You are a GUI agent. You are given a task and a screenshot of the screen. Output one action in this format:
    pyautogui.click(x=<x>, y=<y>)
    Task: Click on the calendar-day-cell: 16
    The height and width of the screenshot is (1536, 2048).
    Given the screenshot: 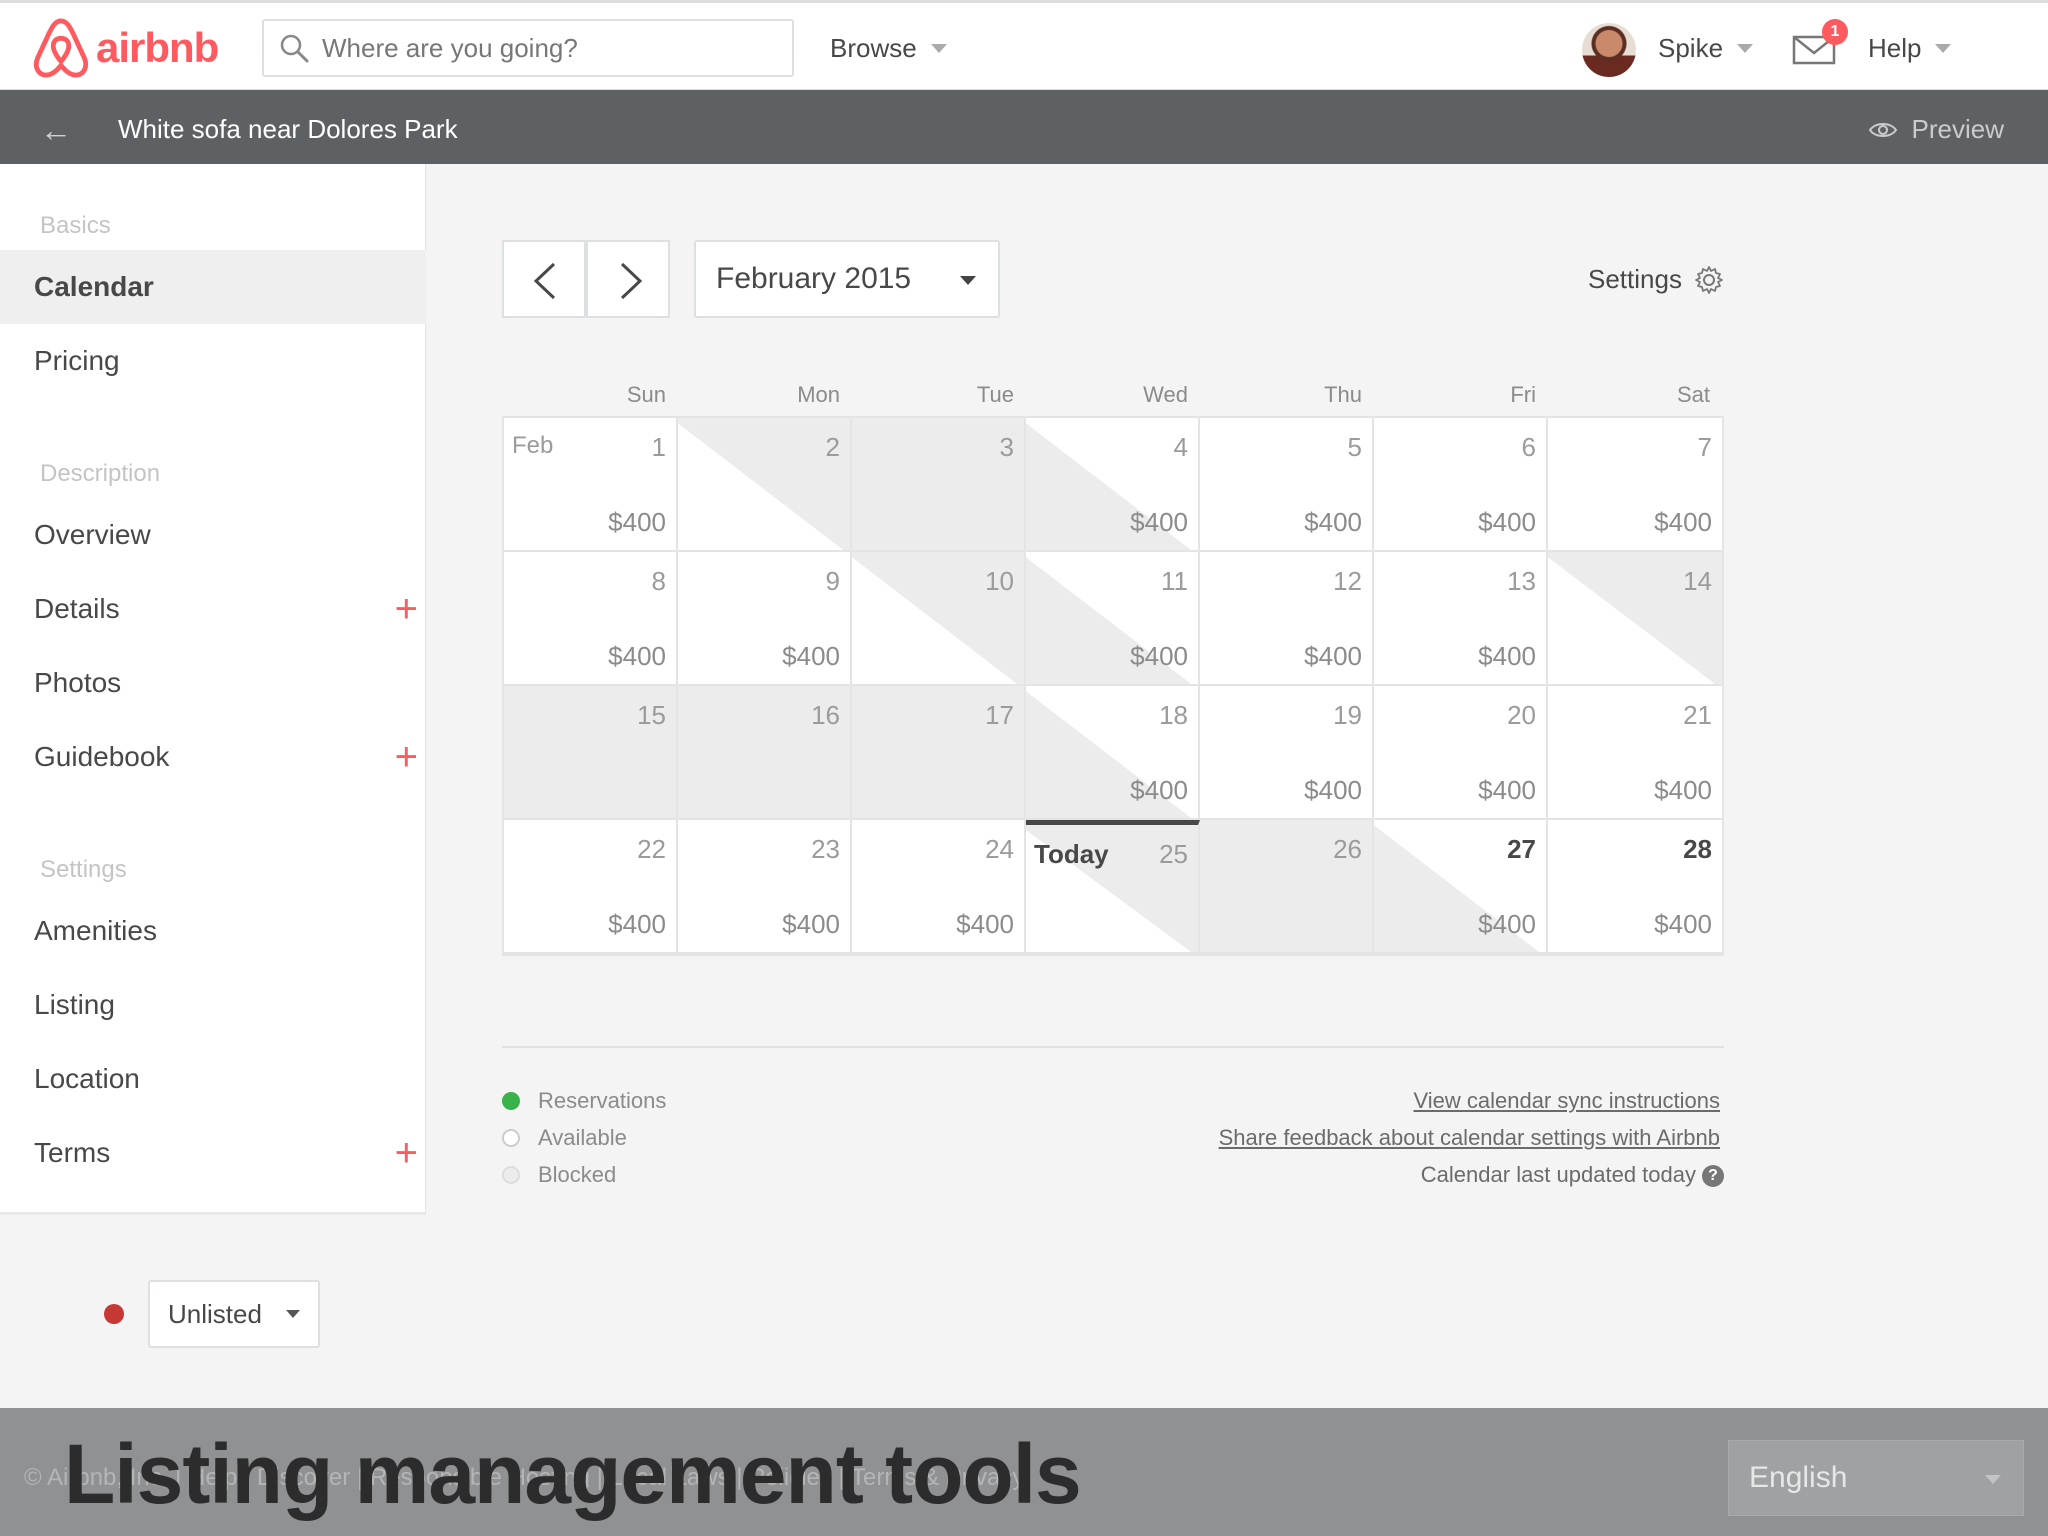 What is the action you would take?
    pyautogui.click(x=765, y=753)
    